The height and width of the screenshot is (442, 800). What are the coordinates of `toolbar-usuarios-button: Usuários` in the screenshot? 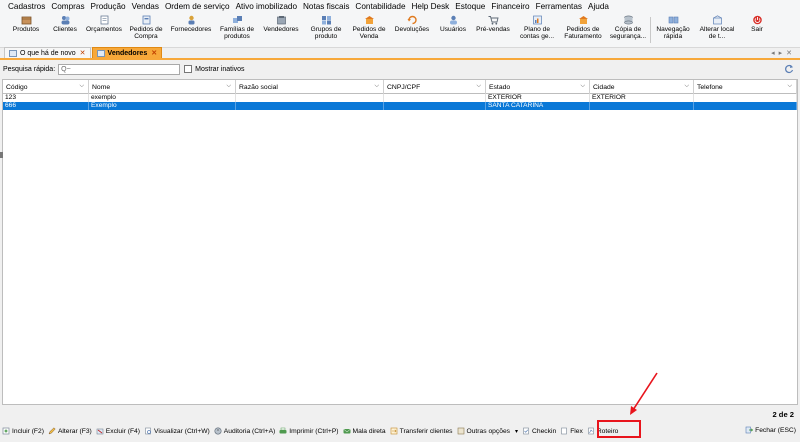 It's located at (453, 30).